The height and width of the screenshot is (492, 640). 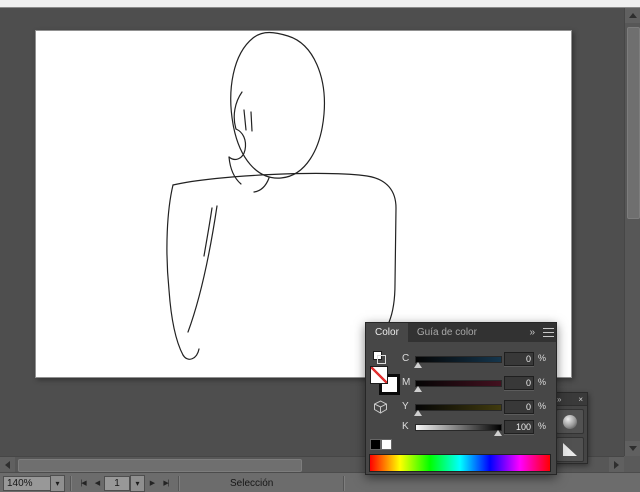 I want to click on brushes-panel-button, so click(x=570, y=449).